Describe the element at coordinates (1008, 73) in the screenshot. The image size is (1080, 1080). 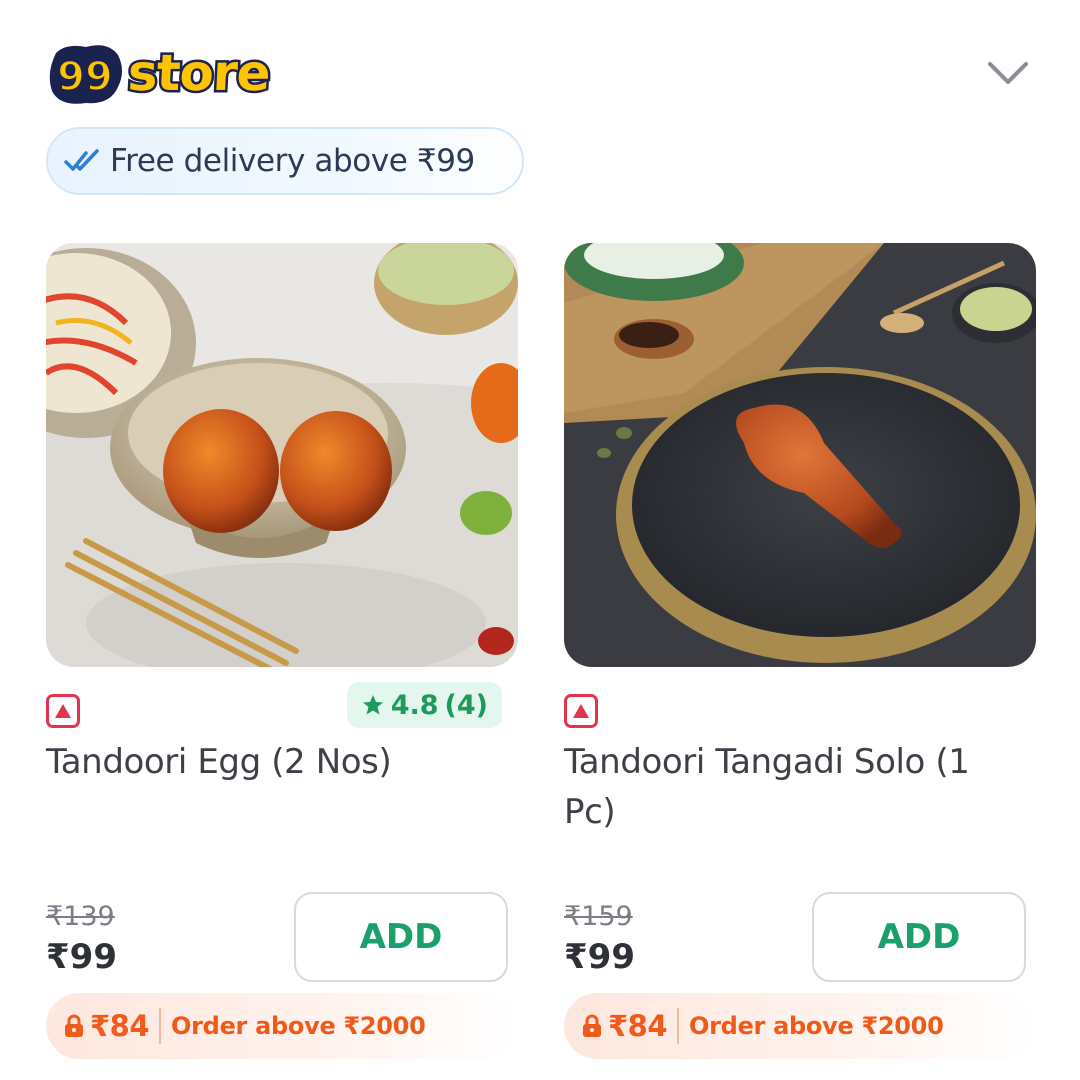
I see `chevron-down-icon` at that location.